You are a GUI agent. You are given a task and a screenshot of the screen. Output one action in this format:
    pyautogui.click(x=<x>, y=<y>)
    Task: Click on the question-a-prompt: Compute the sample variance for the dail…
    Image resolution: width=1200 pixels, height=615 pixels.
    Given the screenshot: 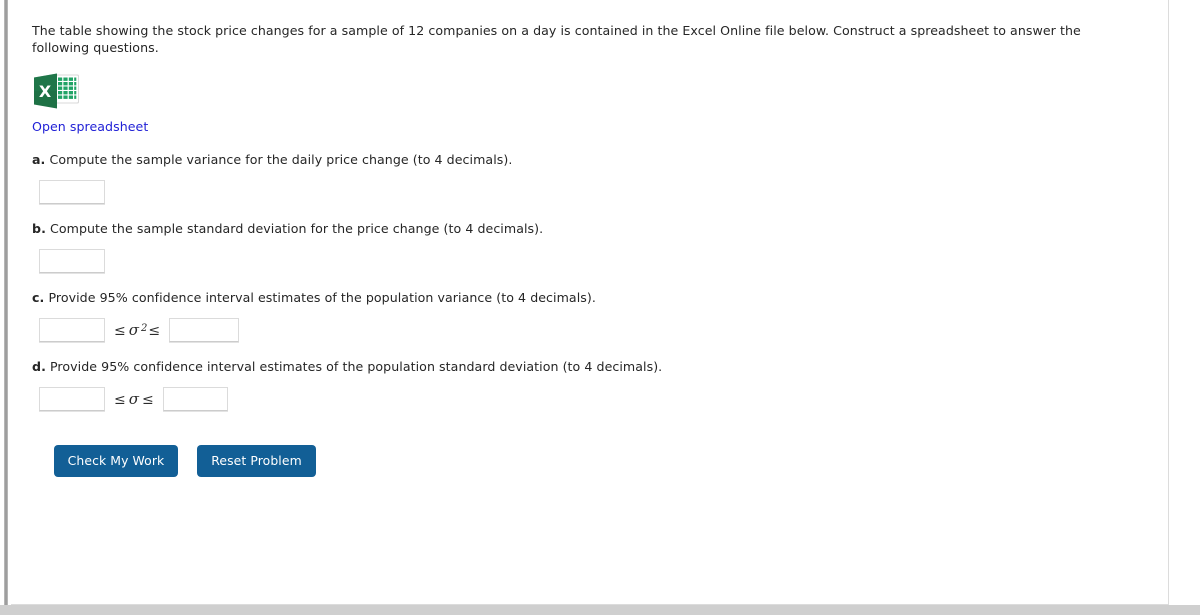 What is the action you would take?
    pyautogui.click(x=281, y=159)
    